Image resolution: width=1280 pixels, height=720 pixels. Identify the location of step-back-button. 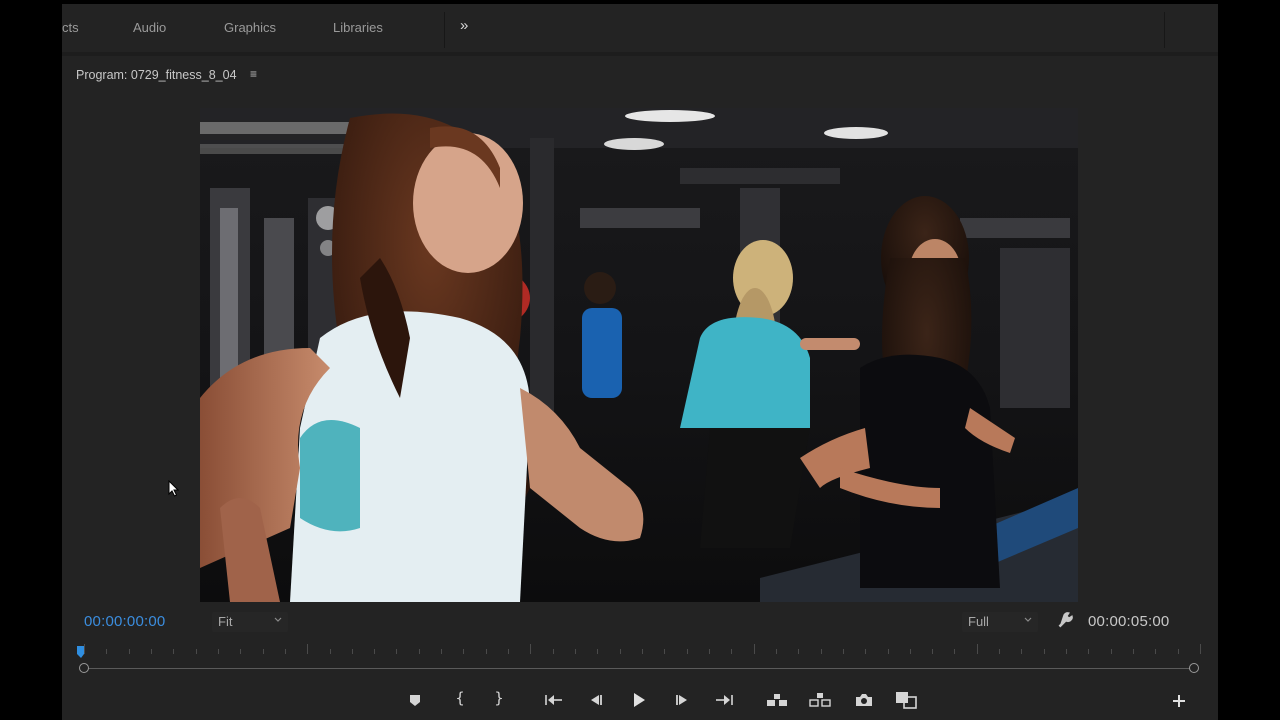
(596, 700).